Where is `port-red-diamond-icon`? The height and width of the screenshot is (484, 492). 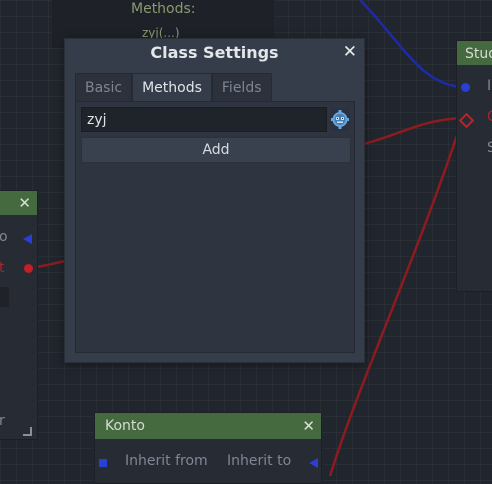
port-red-diamond-icon is located at coordinates (466, 120).